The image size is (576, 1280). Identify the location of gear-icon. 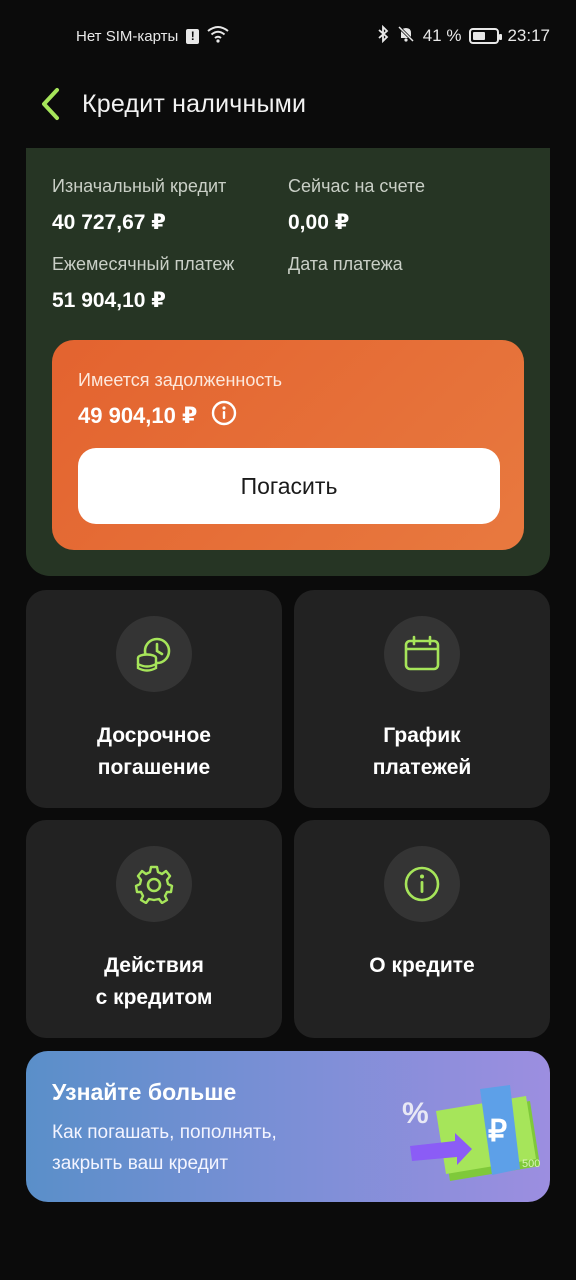
(154, 884).